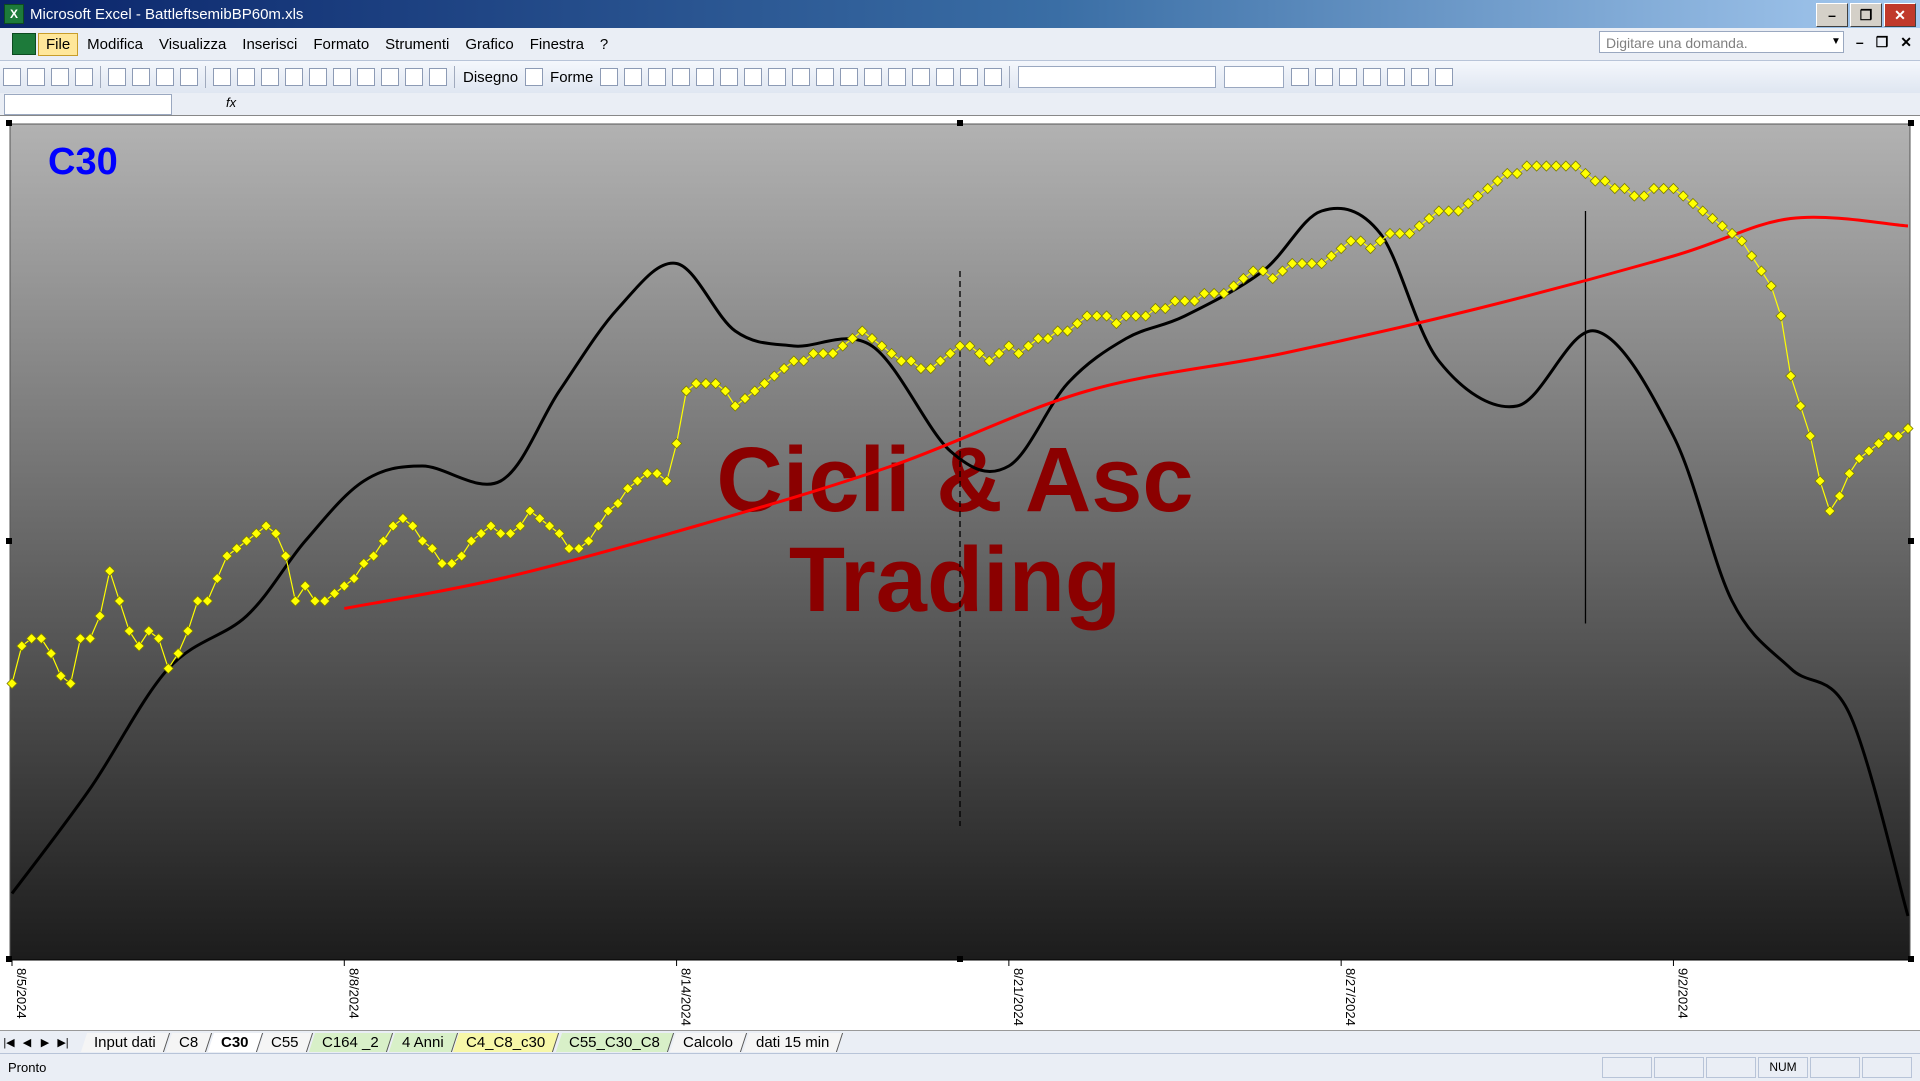 The image size is (1920, 1081). Describe the element at coordinates (489, 44) in the screenshot. I see `menu-grafico: Grafico` at that location.